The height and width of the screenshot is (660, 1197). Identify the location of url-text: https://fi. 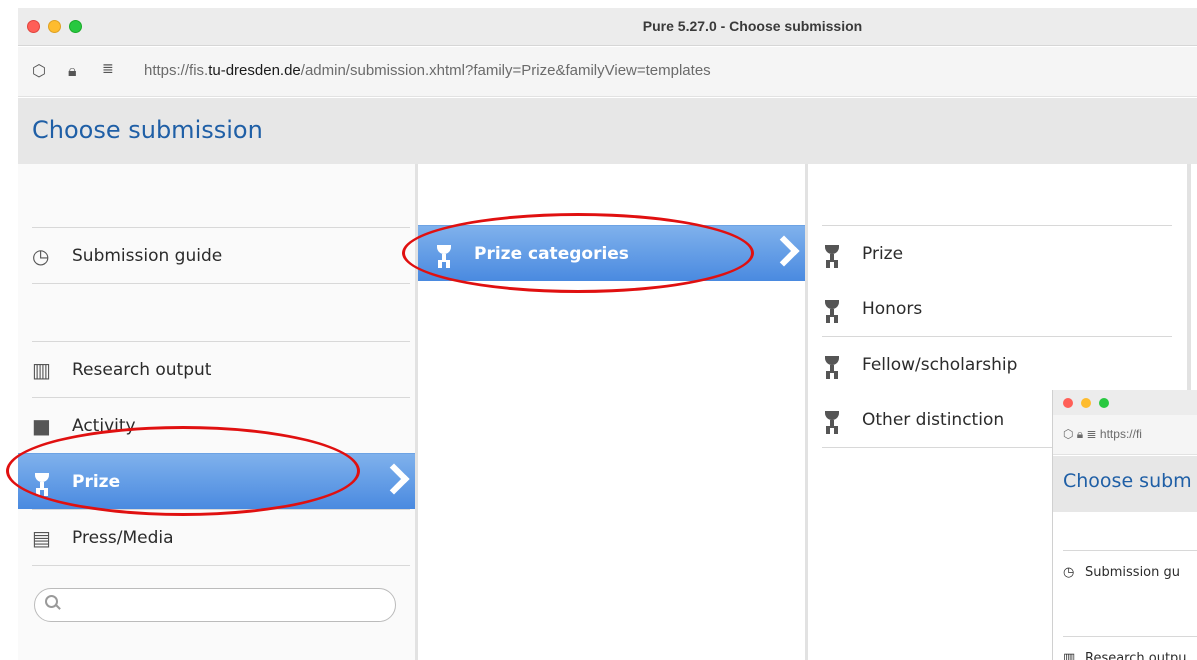
(1120, 434).